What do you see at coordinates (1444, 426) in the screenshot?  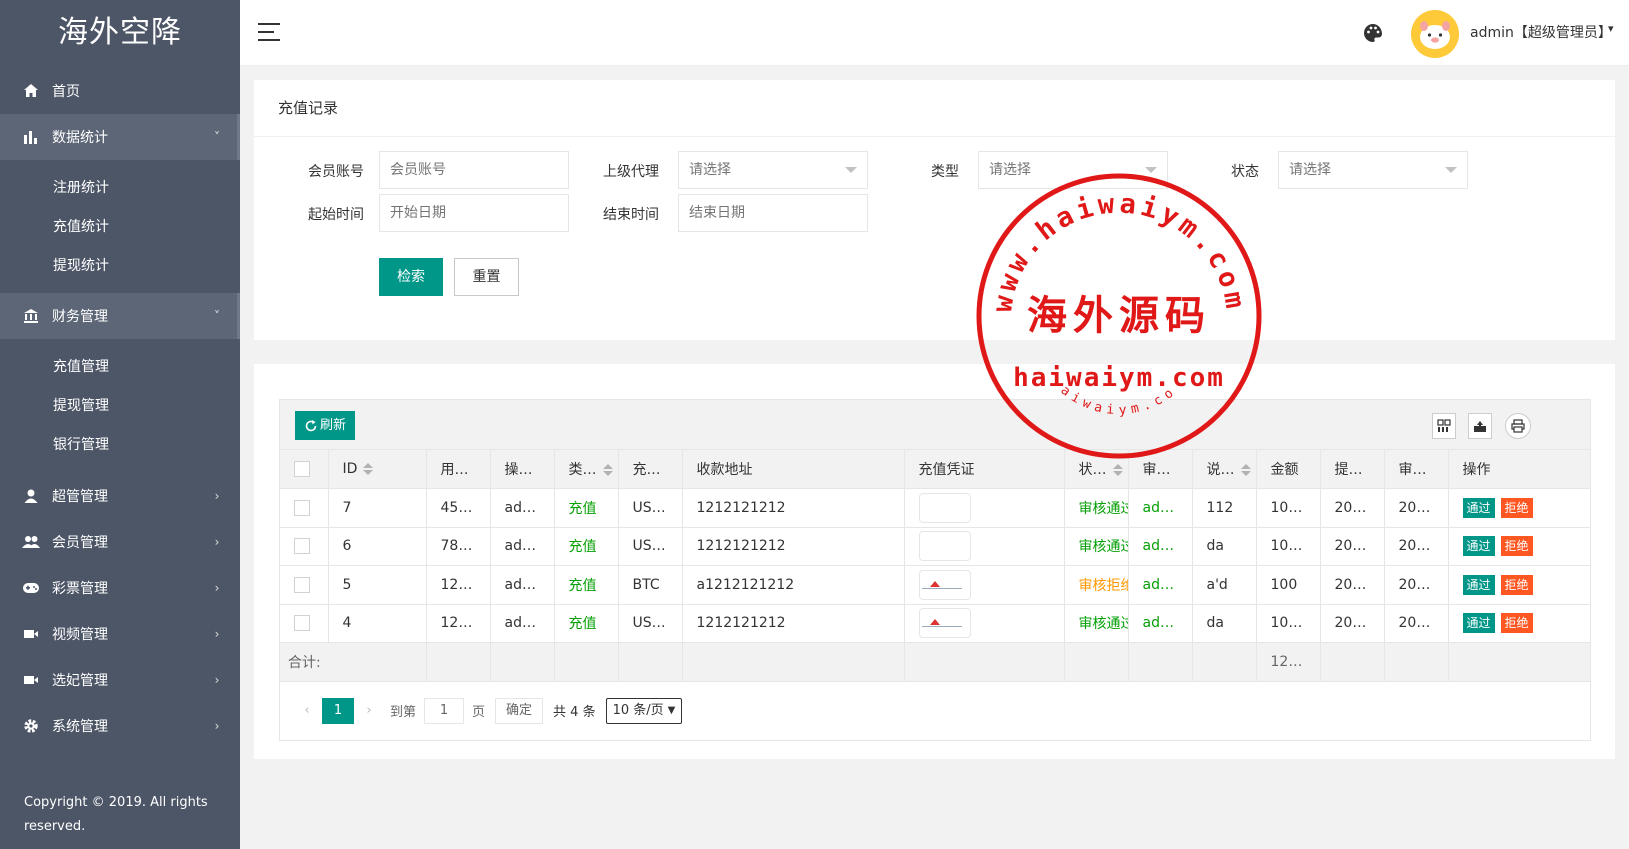 I see `columns-filter-icon` at bounding box center [1444, 426].